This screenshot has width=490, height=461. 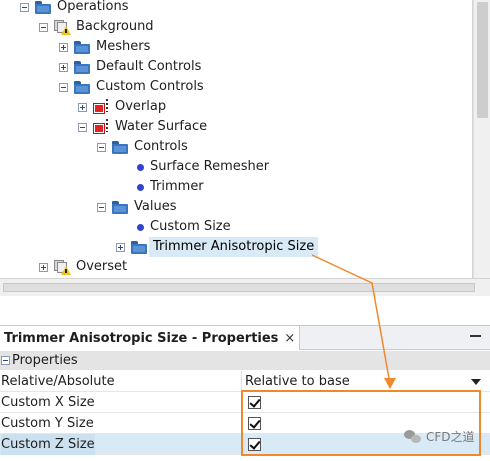 I want to click on properties-section-header: Properties, so click(x=245, y=360).